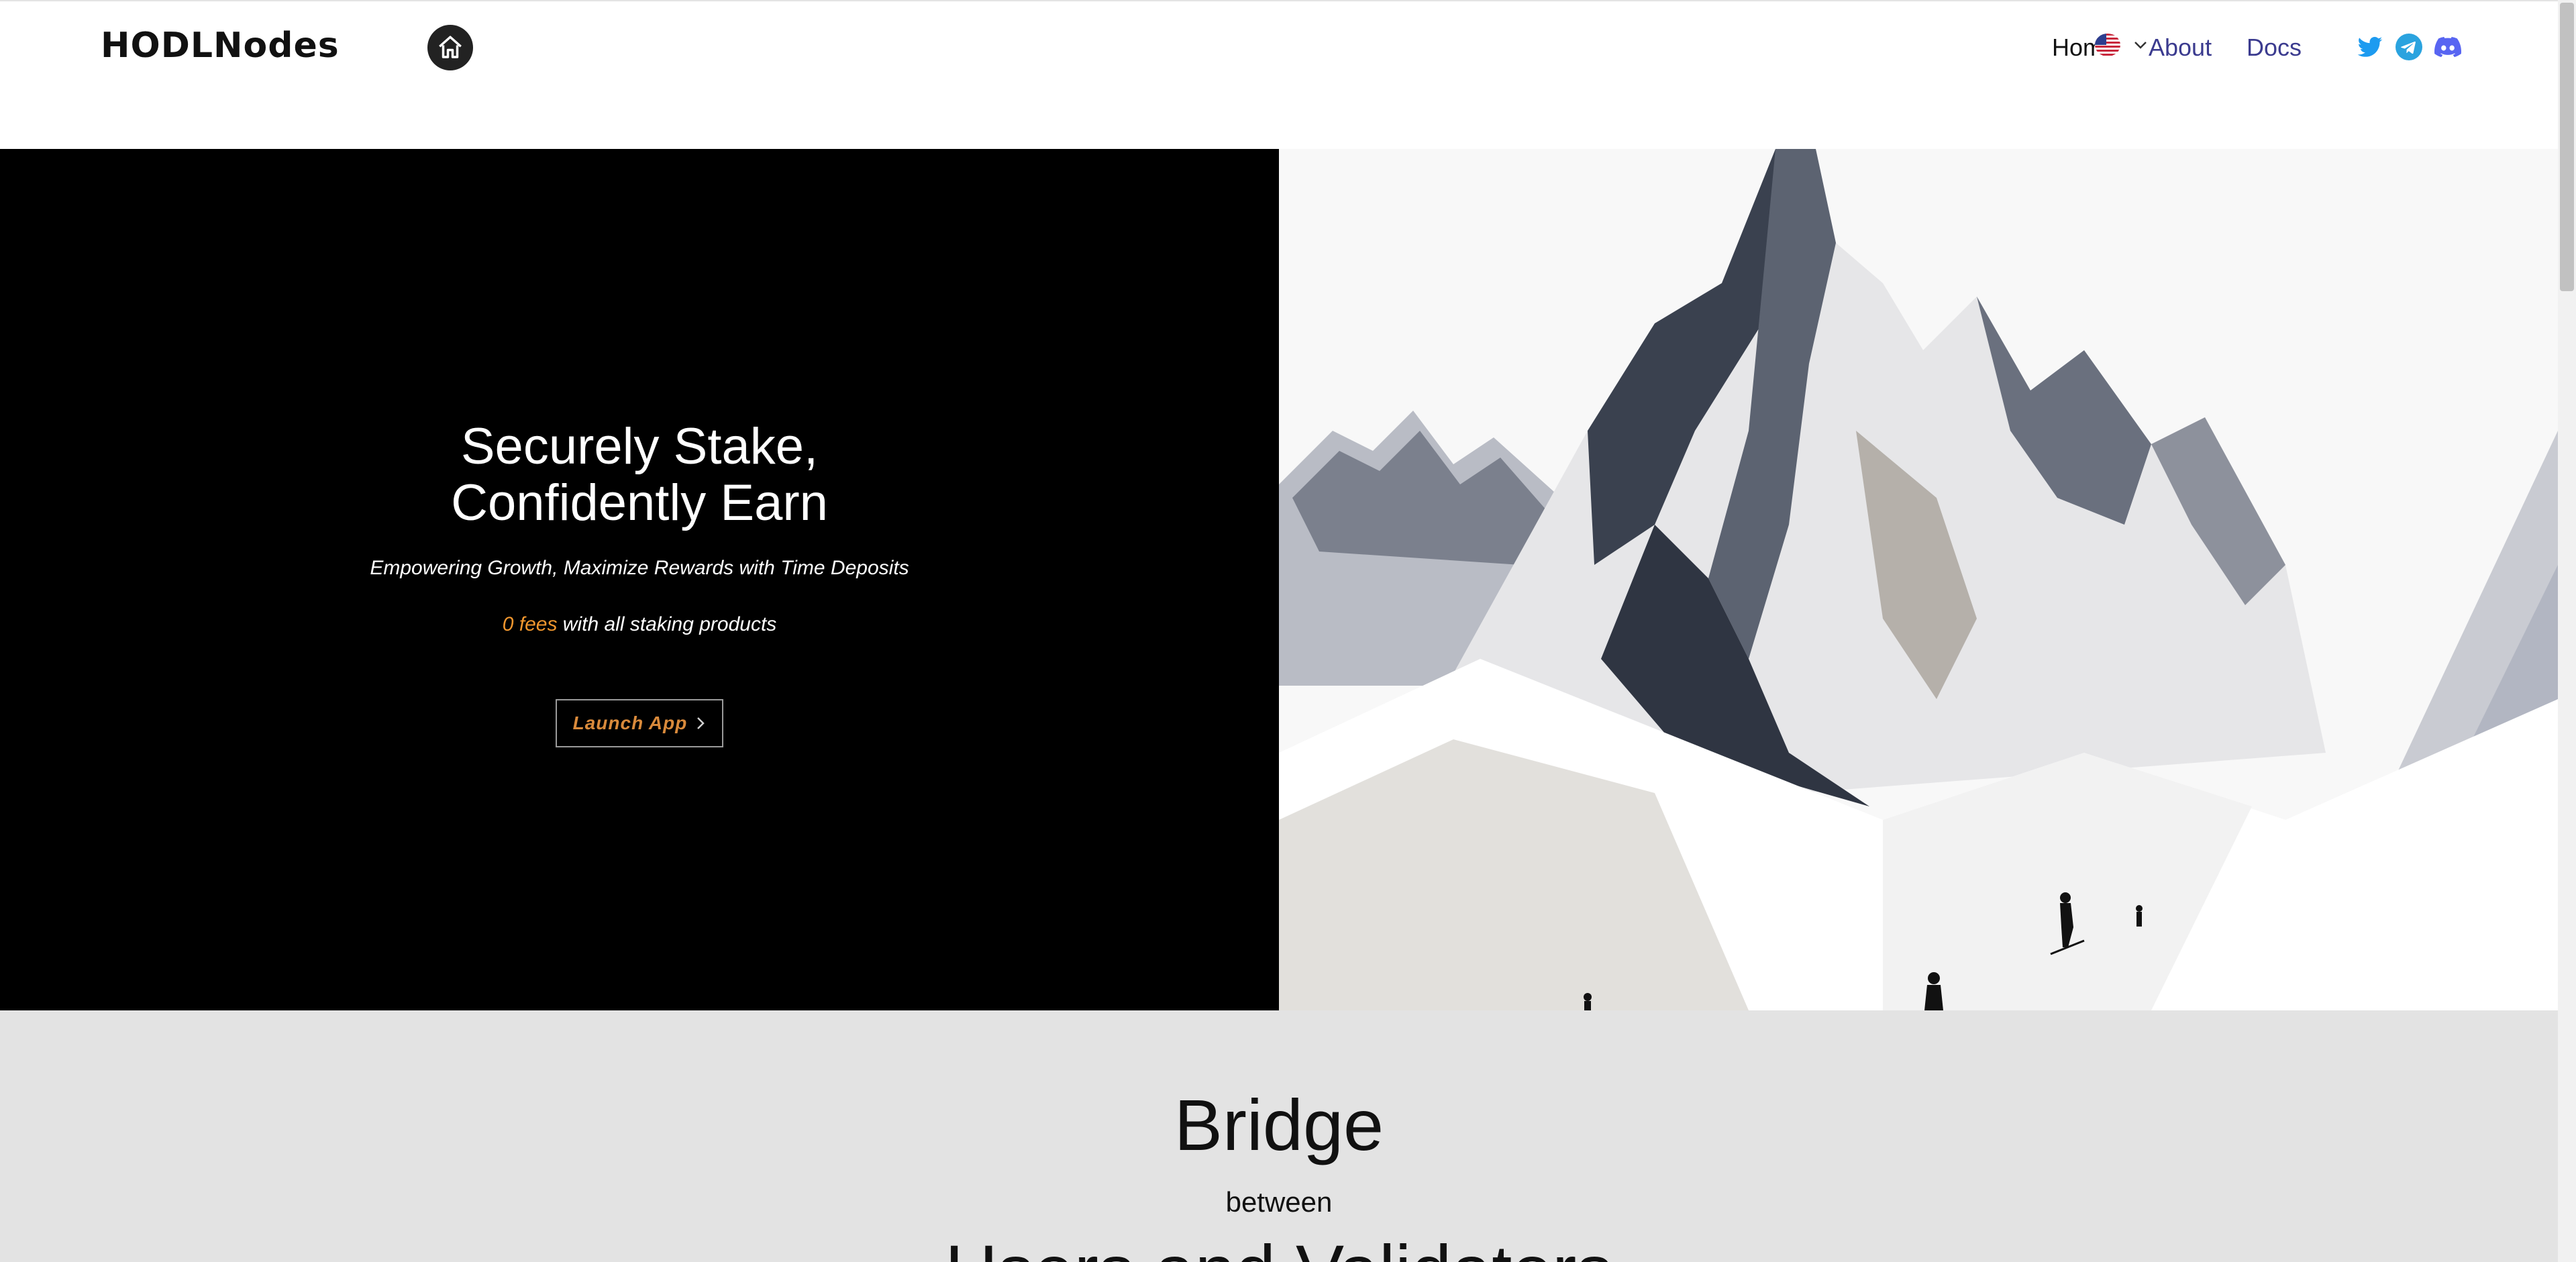  What do you see at coordinates (2370, 47) in the screenshot?
I see `twitter-icon` at bounding box center [2370, 47].